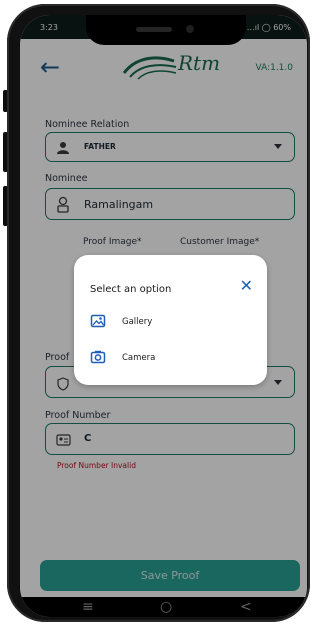 The width and height of the screenshot is (320, 625). I want to click on dialog-title: Select an option, so click(131, 289).